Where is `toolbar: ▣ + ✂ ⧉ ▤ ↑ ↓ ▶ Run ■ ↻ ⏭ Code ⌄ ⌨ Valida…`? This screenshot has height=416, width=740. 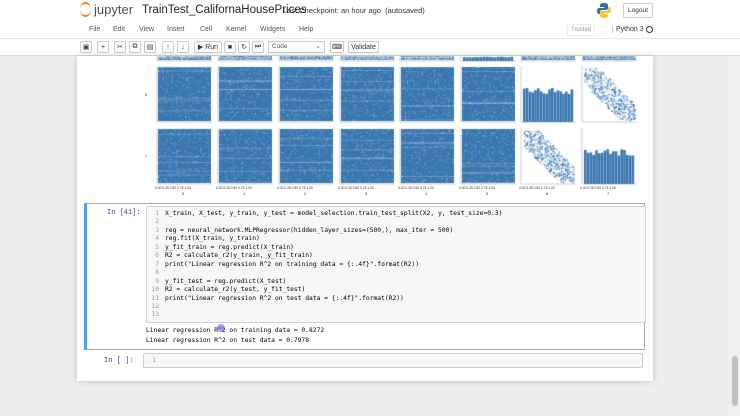
toolbar: ▣ + ✂ ⧉ ▤ ↑ ↓ ▶ Run ■ ↻ ⏭ Code ⌄ ⌨ Valida… is located at coordinates (370, 47).